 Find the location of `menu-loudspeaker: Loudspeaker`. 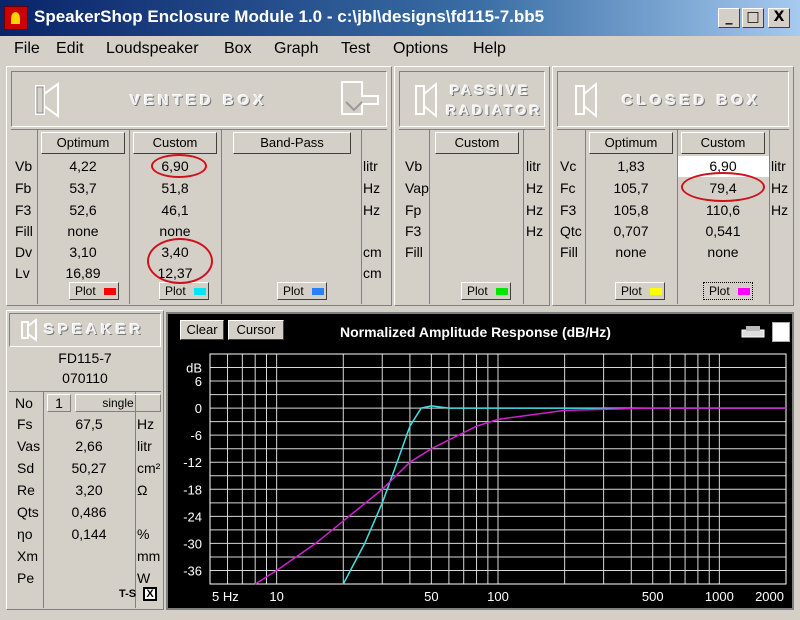

menu-loudspeaker: Loudspeaker is located at coordinates (152, 49).